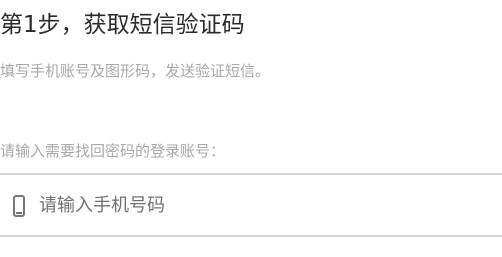 This screenshot has width=502, height=257. Describe the element at coordinates (19, 205) in the screenshot. I see `mobile-phone-icon` at that location.